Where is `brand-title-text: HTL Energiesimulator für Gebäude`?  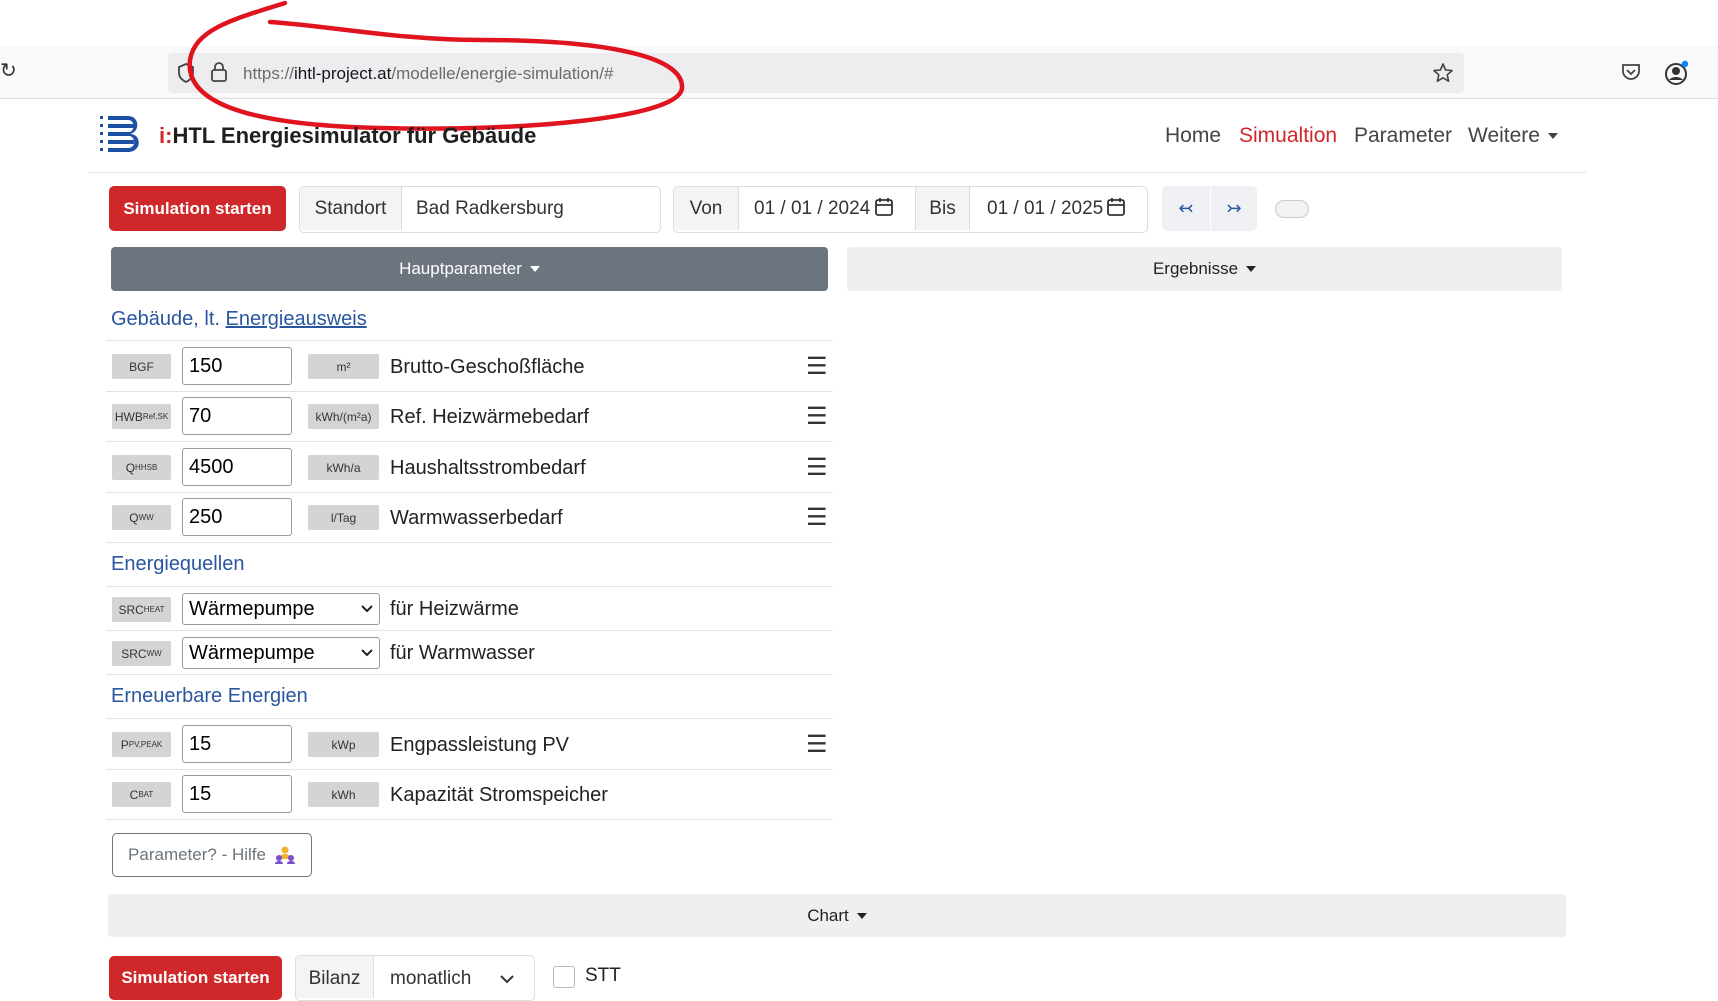
brand-title-text: HTL Energiesimulator für Gebäude is located at coordinates (354, 135).